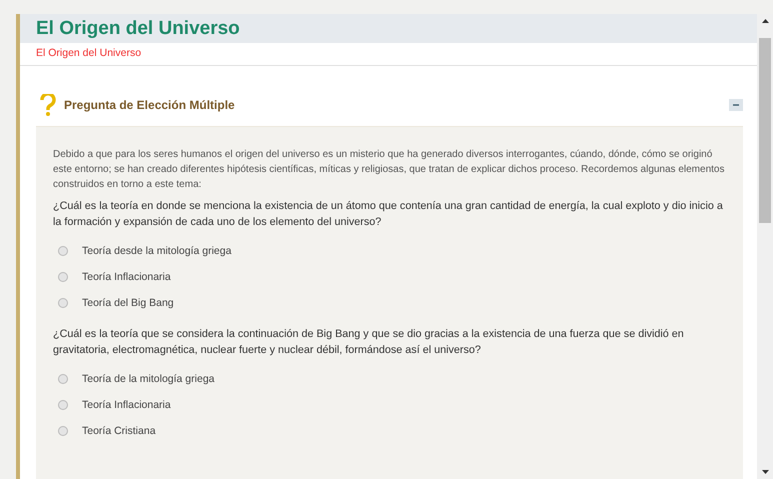 The image size is (773, 479). Describe the element at coordinates (48, 105) in the screenshot. I see `question-mark-icon` at that location.